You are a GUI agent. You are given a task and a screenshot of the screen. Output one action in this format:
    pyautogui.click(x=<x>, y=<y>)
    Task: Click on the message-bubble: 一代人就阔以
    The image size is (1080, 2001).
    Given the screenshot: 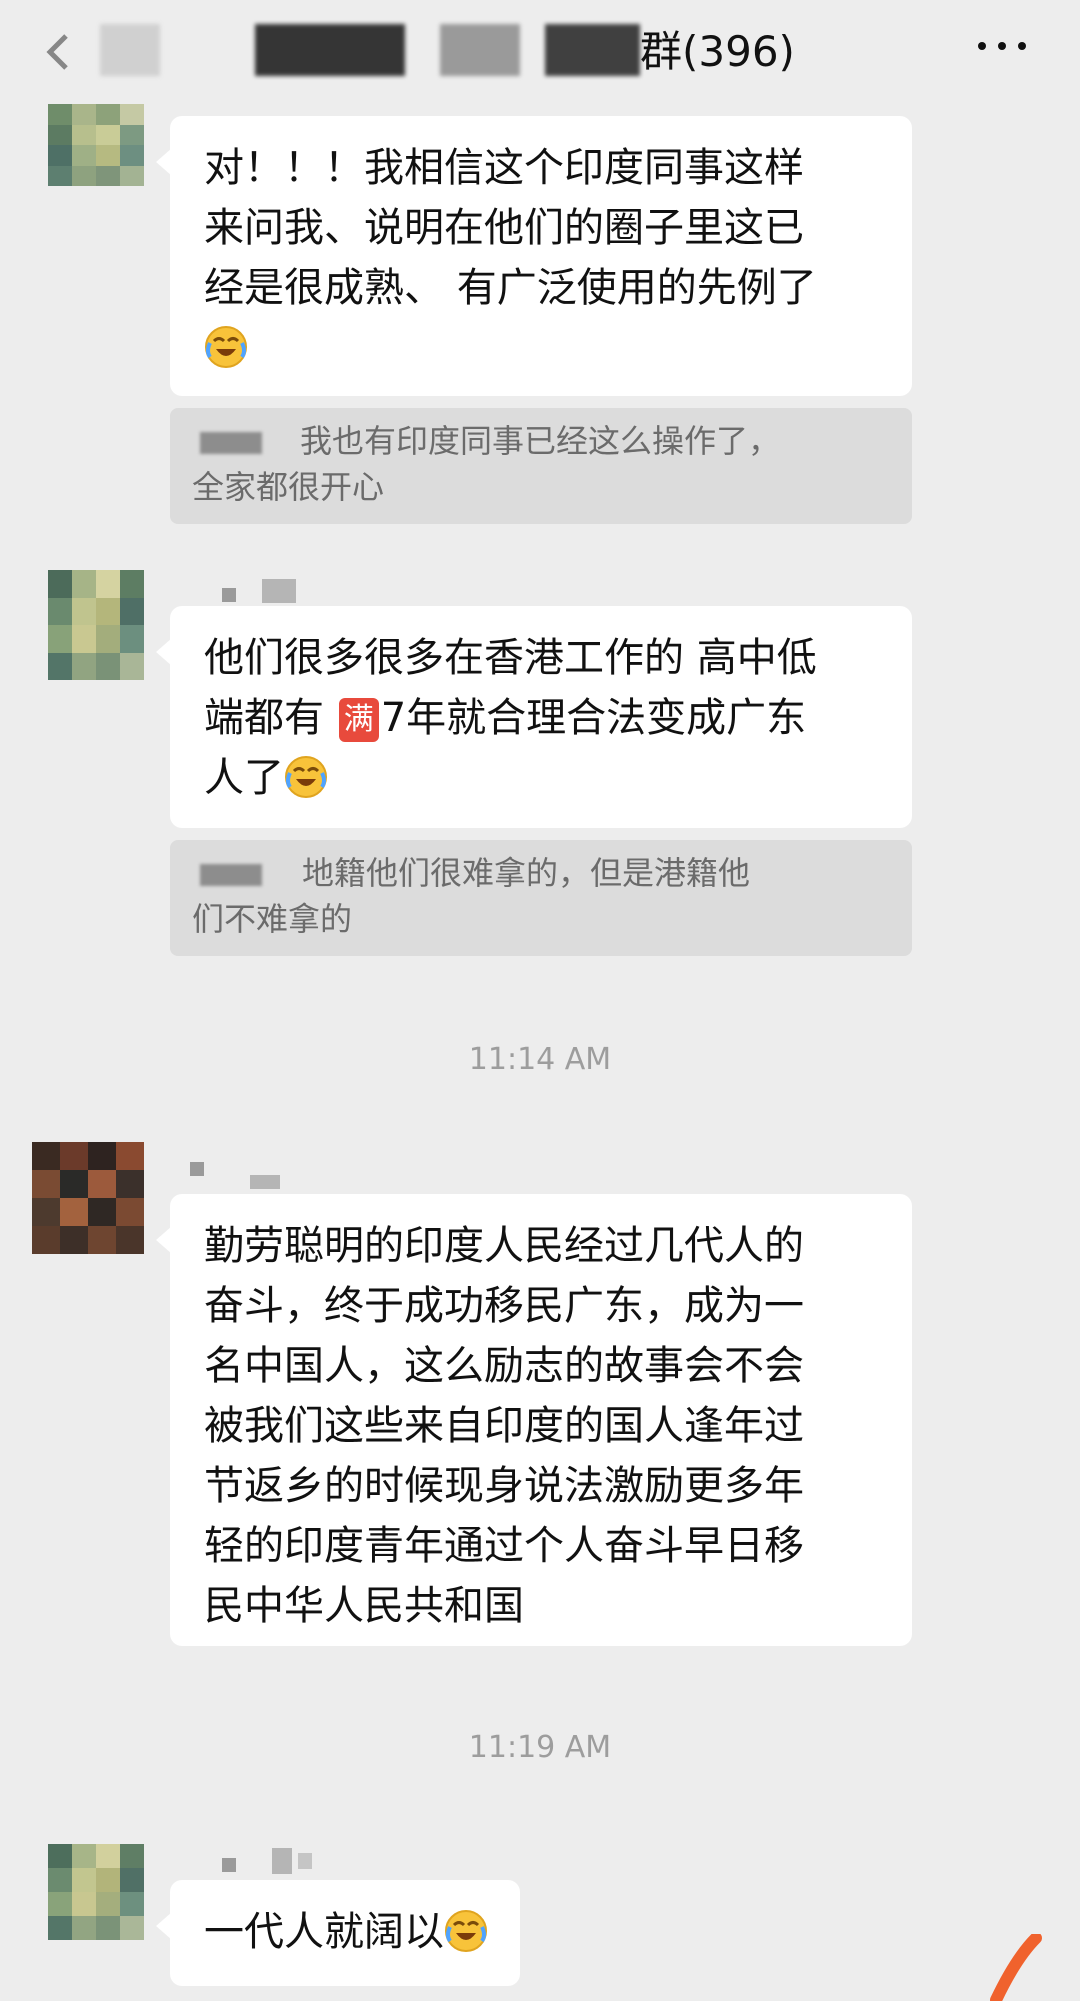 What is the action you would take?
    pyautogui.click(x=338, y=1933)
    